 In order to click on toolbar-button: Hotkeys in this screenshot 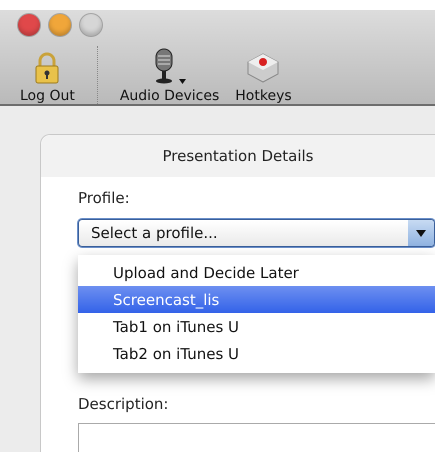, I will do `click(263, 78)`.